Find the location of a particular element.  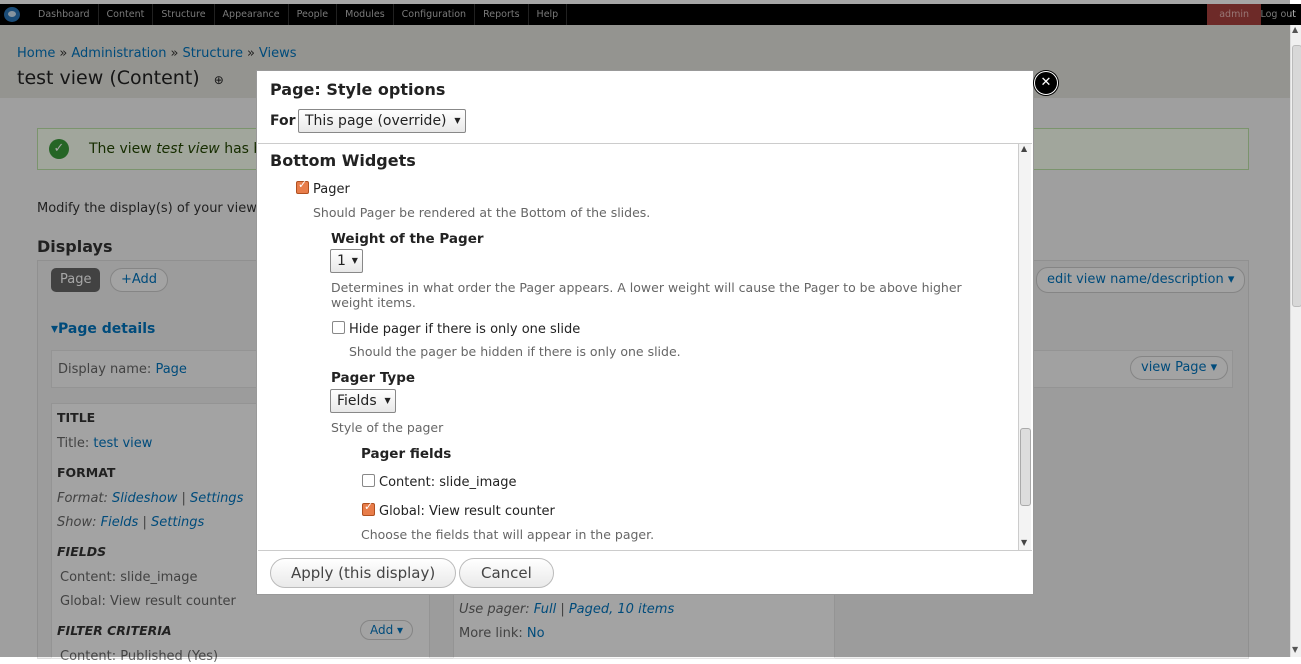

for-select-value: This page (override) is located at coordinates (376, 121).